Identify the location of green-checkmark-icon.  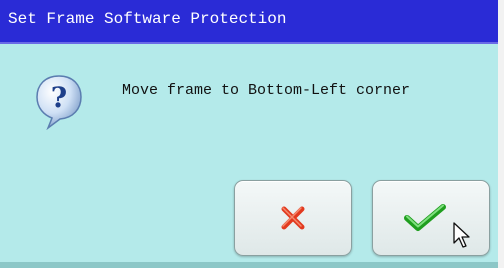
(425, 217).